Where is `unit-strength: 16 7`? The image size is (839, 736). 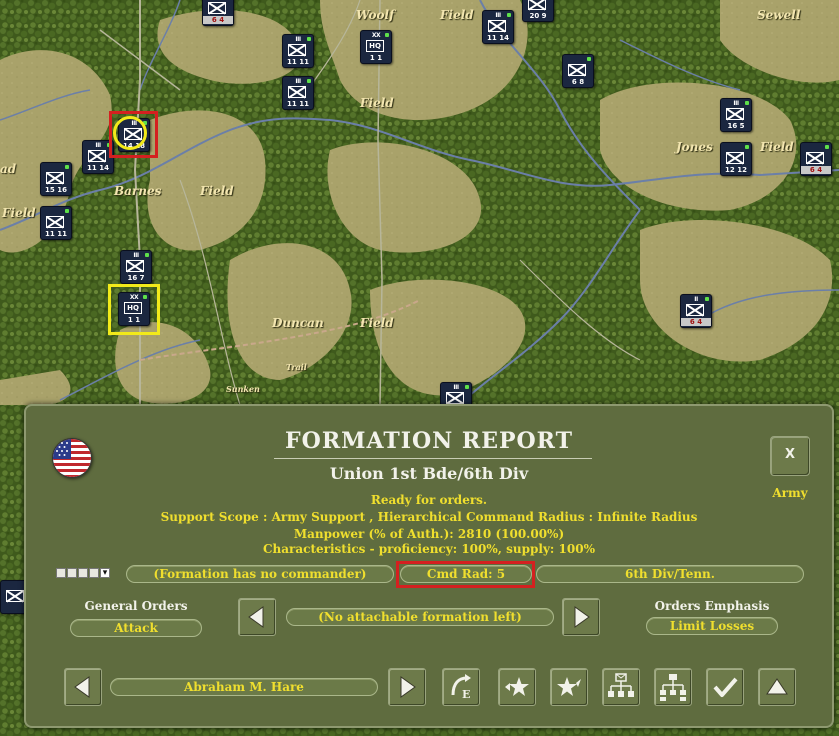
unit-strength: 16 7 is located at coordinates (136, 278).